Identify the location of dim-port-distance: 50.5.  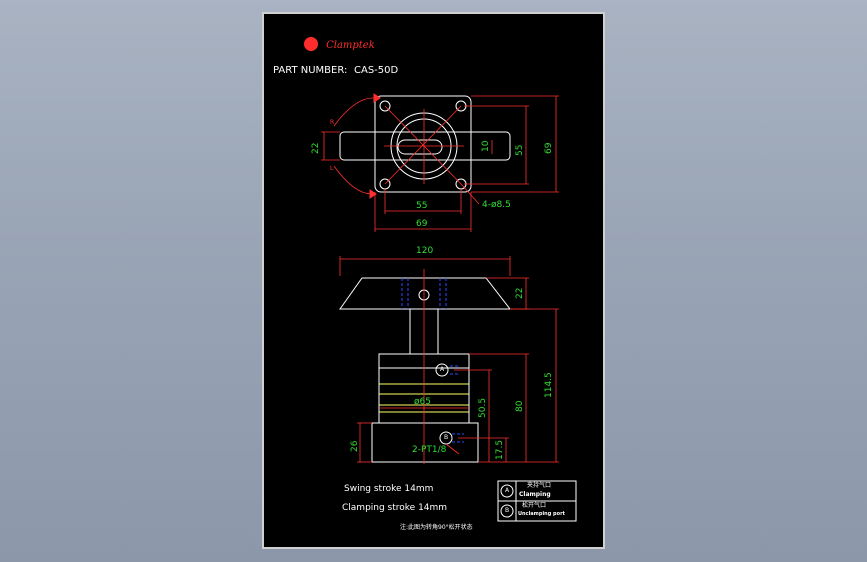
(483, 407).